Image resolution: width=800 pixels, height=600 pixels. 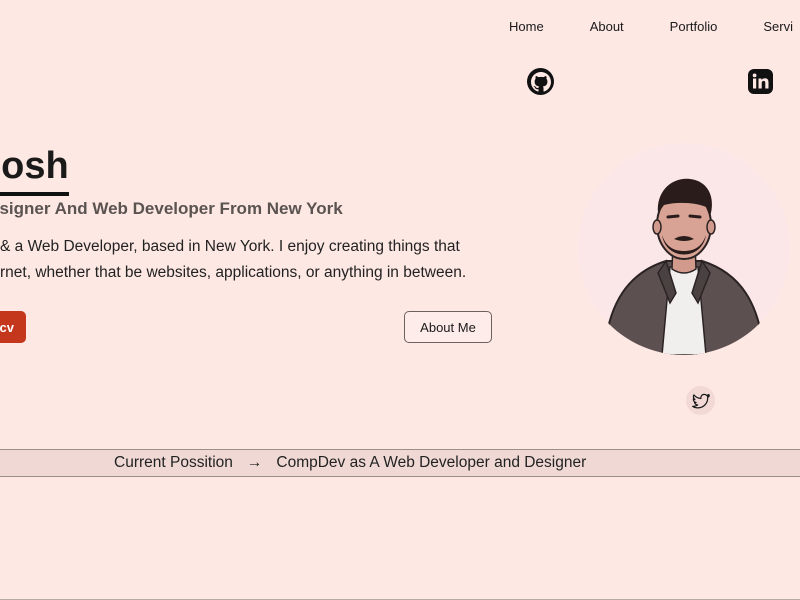 I want to click on position-label: Current Possition, so click(x=173, y=462).